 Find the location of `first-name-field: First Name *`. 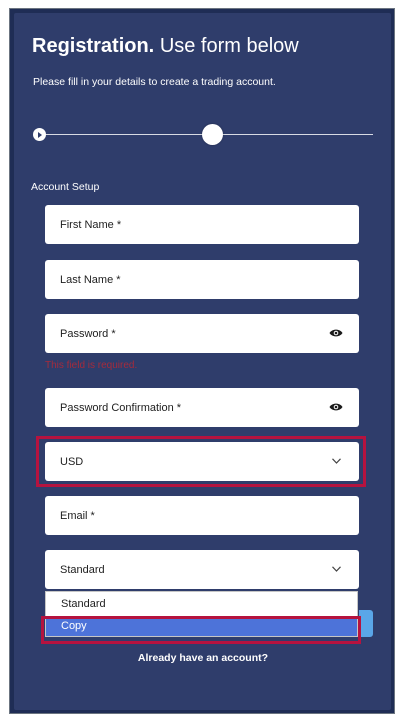

first-name-field: First Name * is located at coordinates (202, 224).